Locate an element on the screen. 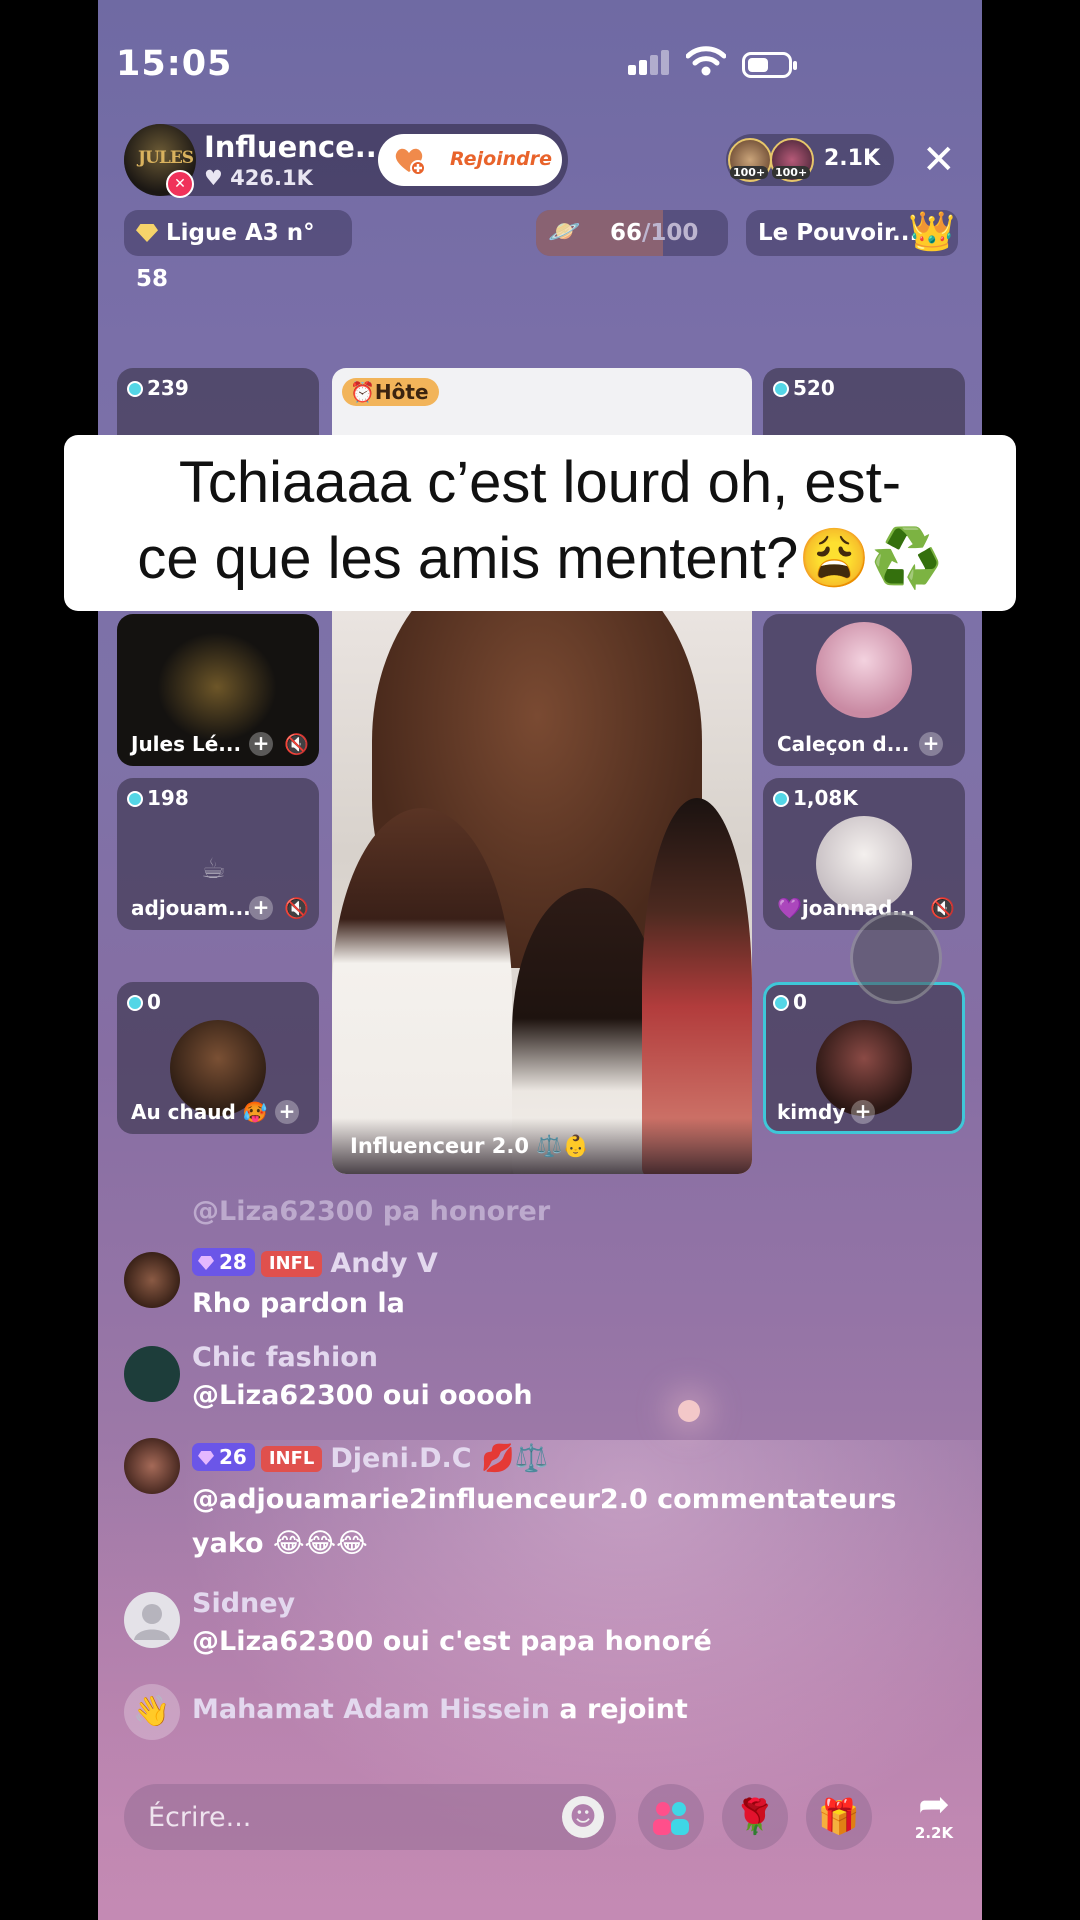  wifi-icon is located at coordinates (706, 61).